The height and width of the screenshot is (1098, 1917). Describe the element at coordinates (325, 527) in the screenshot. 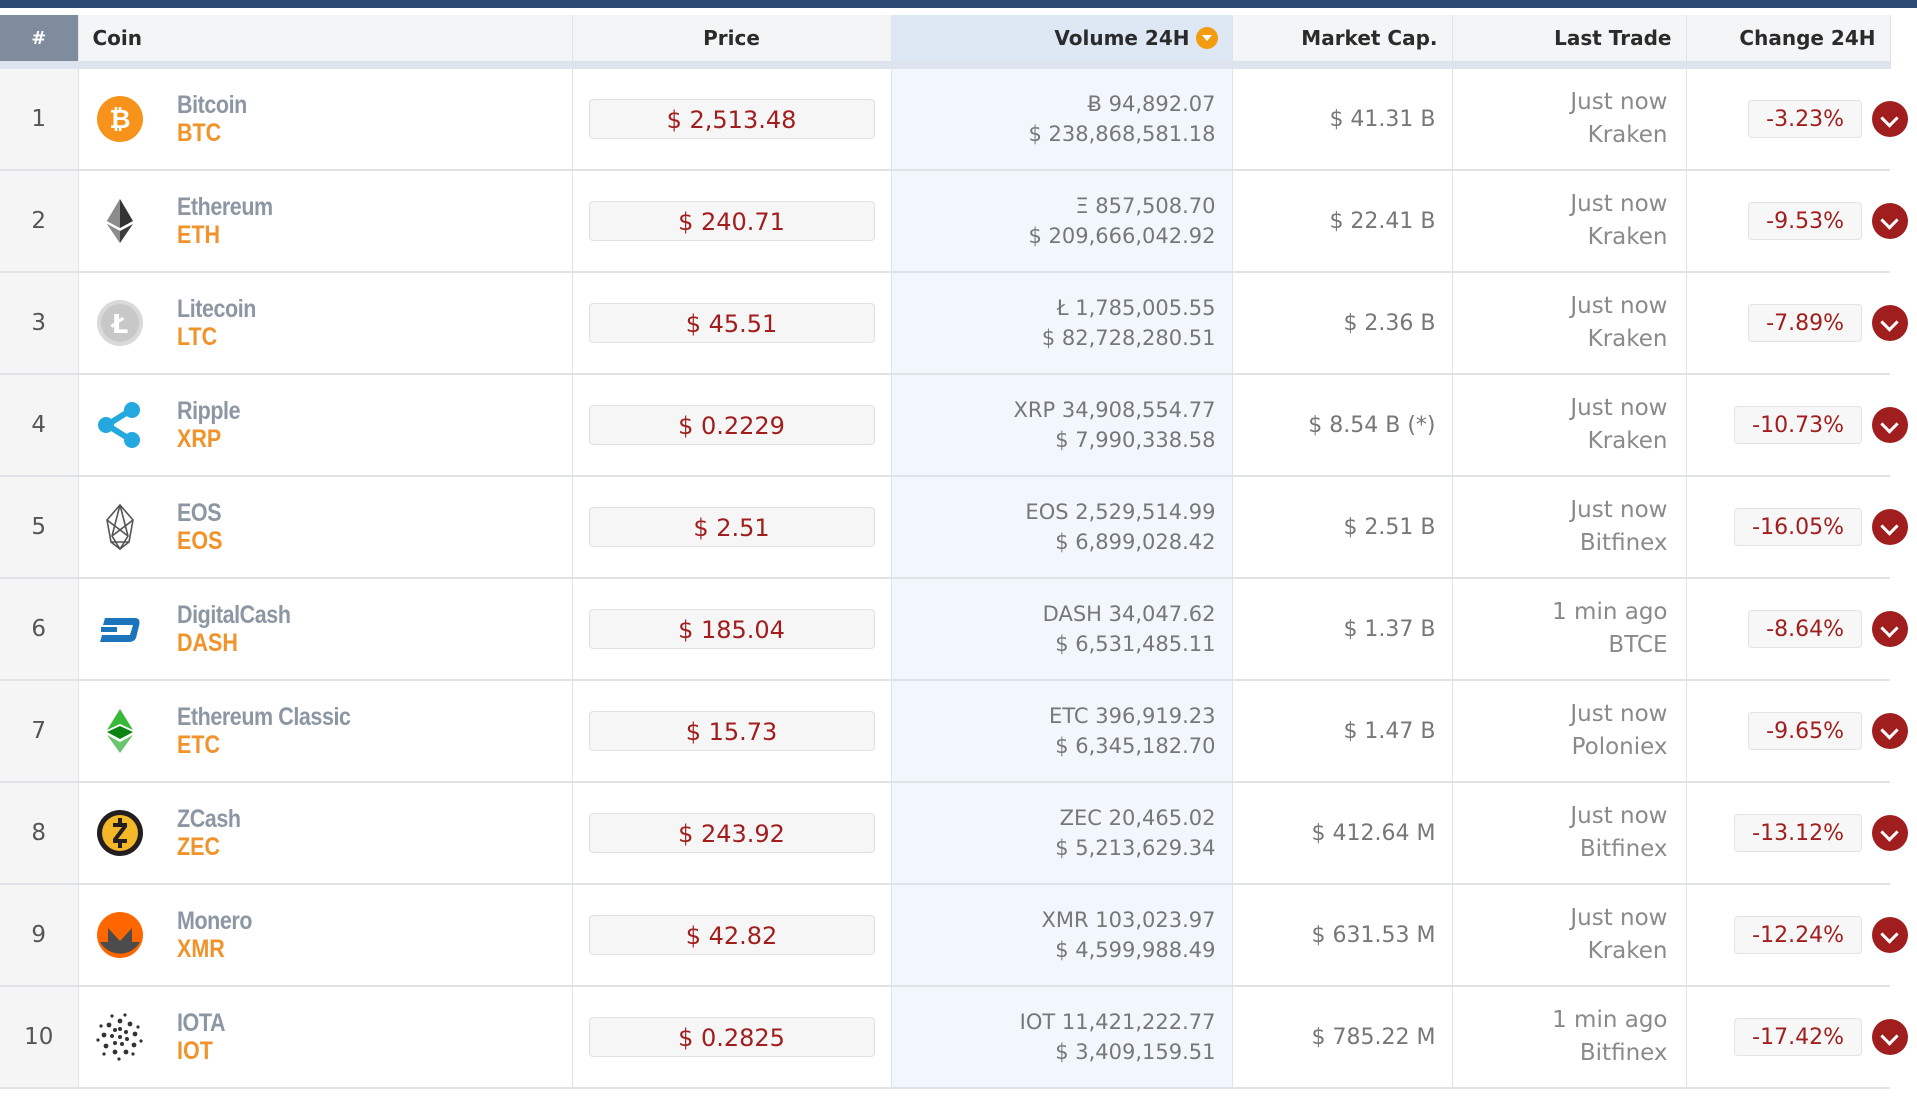

I see `coin-cell: EOS EOS` at that location.